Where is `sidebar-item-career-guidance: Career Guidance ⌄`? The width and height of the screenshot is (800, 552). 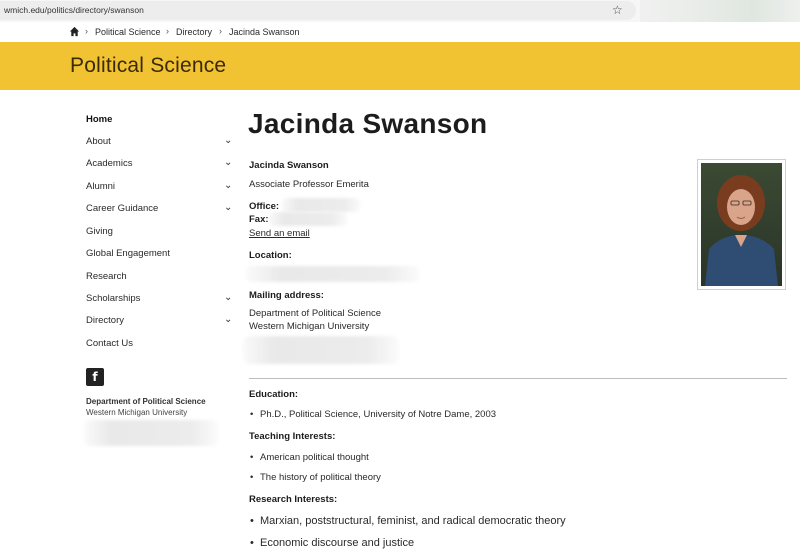 sidebar-item-career-guidance: Career Guidance ⌄ is located at coordinates (161, 210).